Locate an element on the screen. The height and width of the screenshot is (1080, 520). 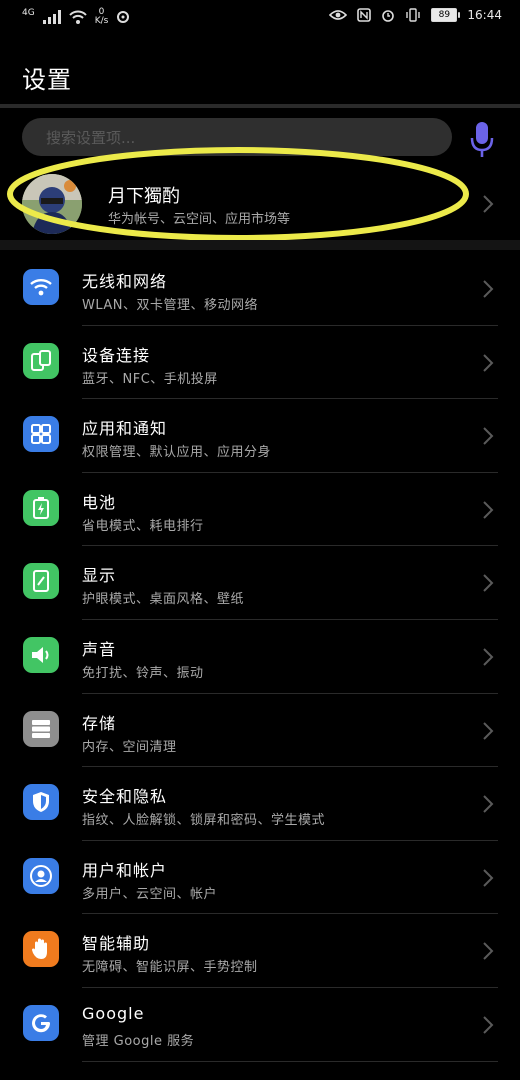
display-icon is located at coordinates (41, 581).